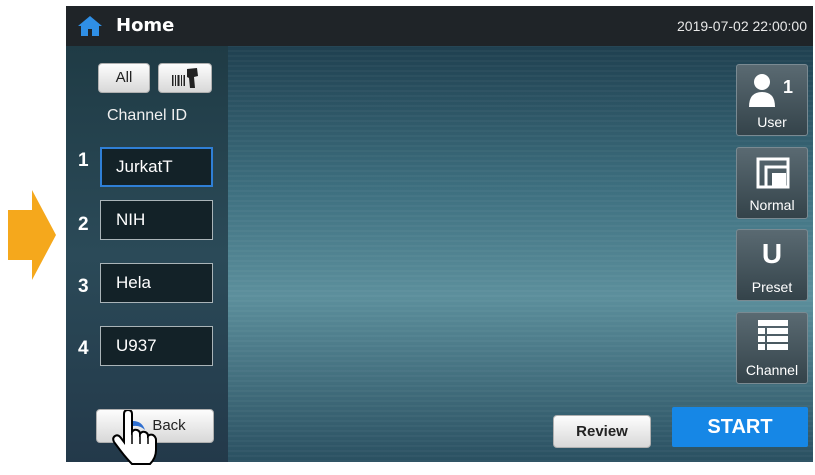 Image resolution: width=815 pixels, height=475 pixels. What do you see at coordinates (90, 26) in the screenshot?
I see `home-icon` at bounding box center [90, 26].